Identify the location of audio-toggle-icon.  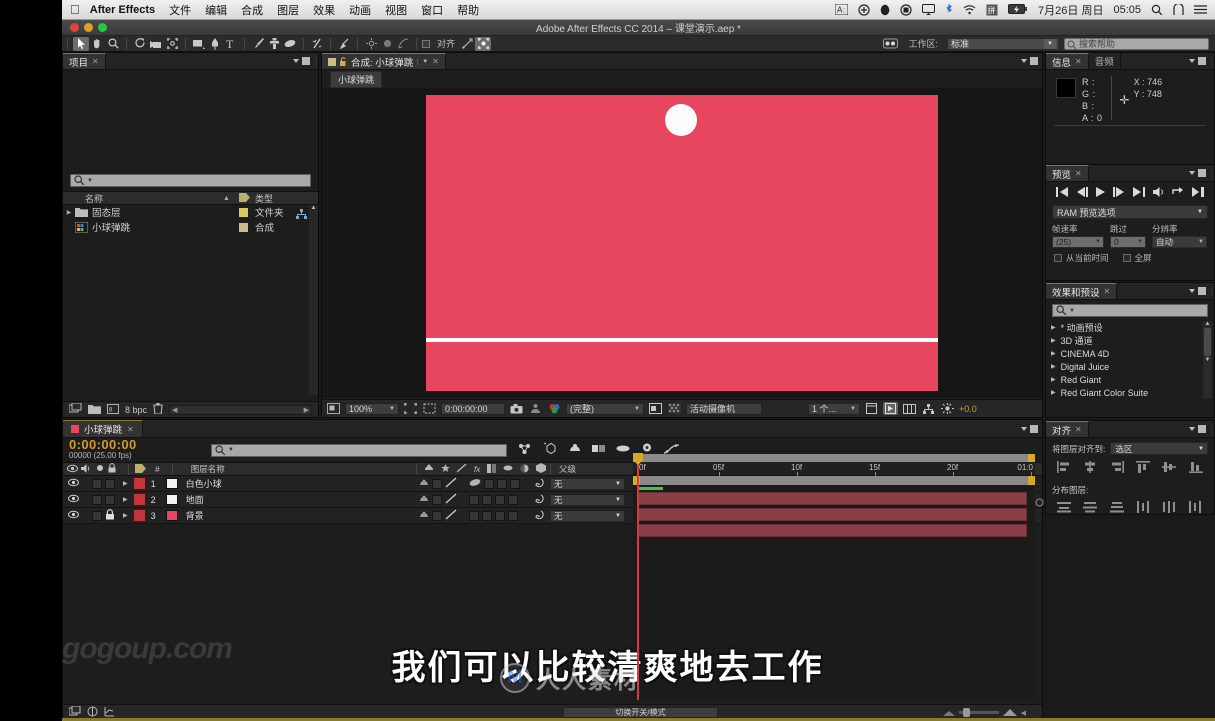
(85, 469).